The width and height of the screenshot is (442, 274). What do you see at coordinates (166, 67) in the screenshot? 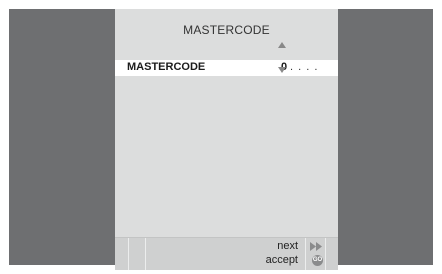
I see `mastercode-label: MASTERCODE` at bounding box center [166, 67].